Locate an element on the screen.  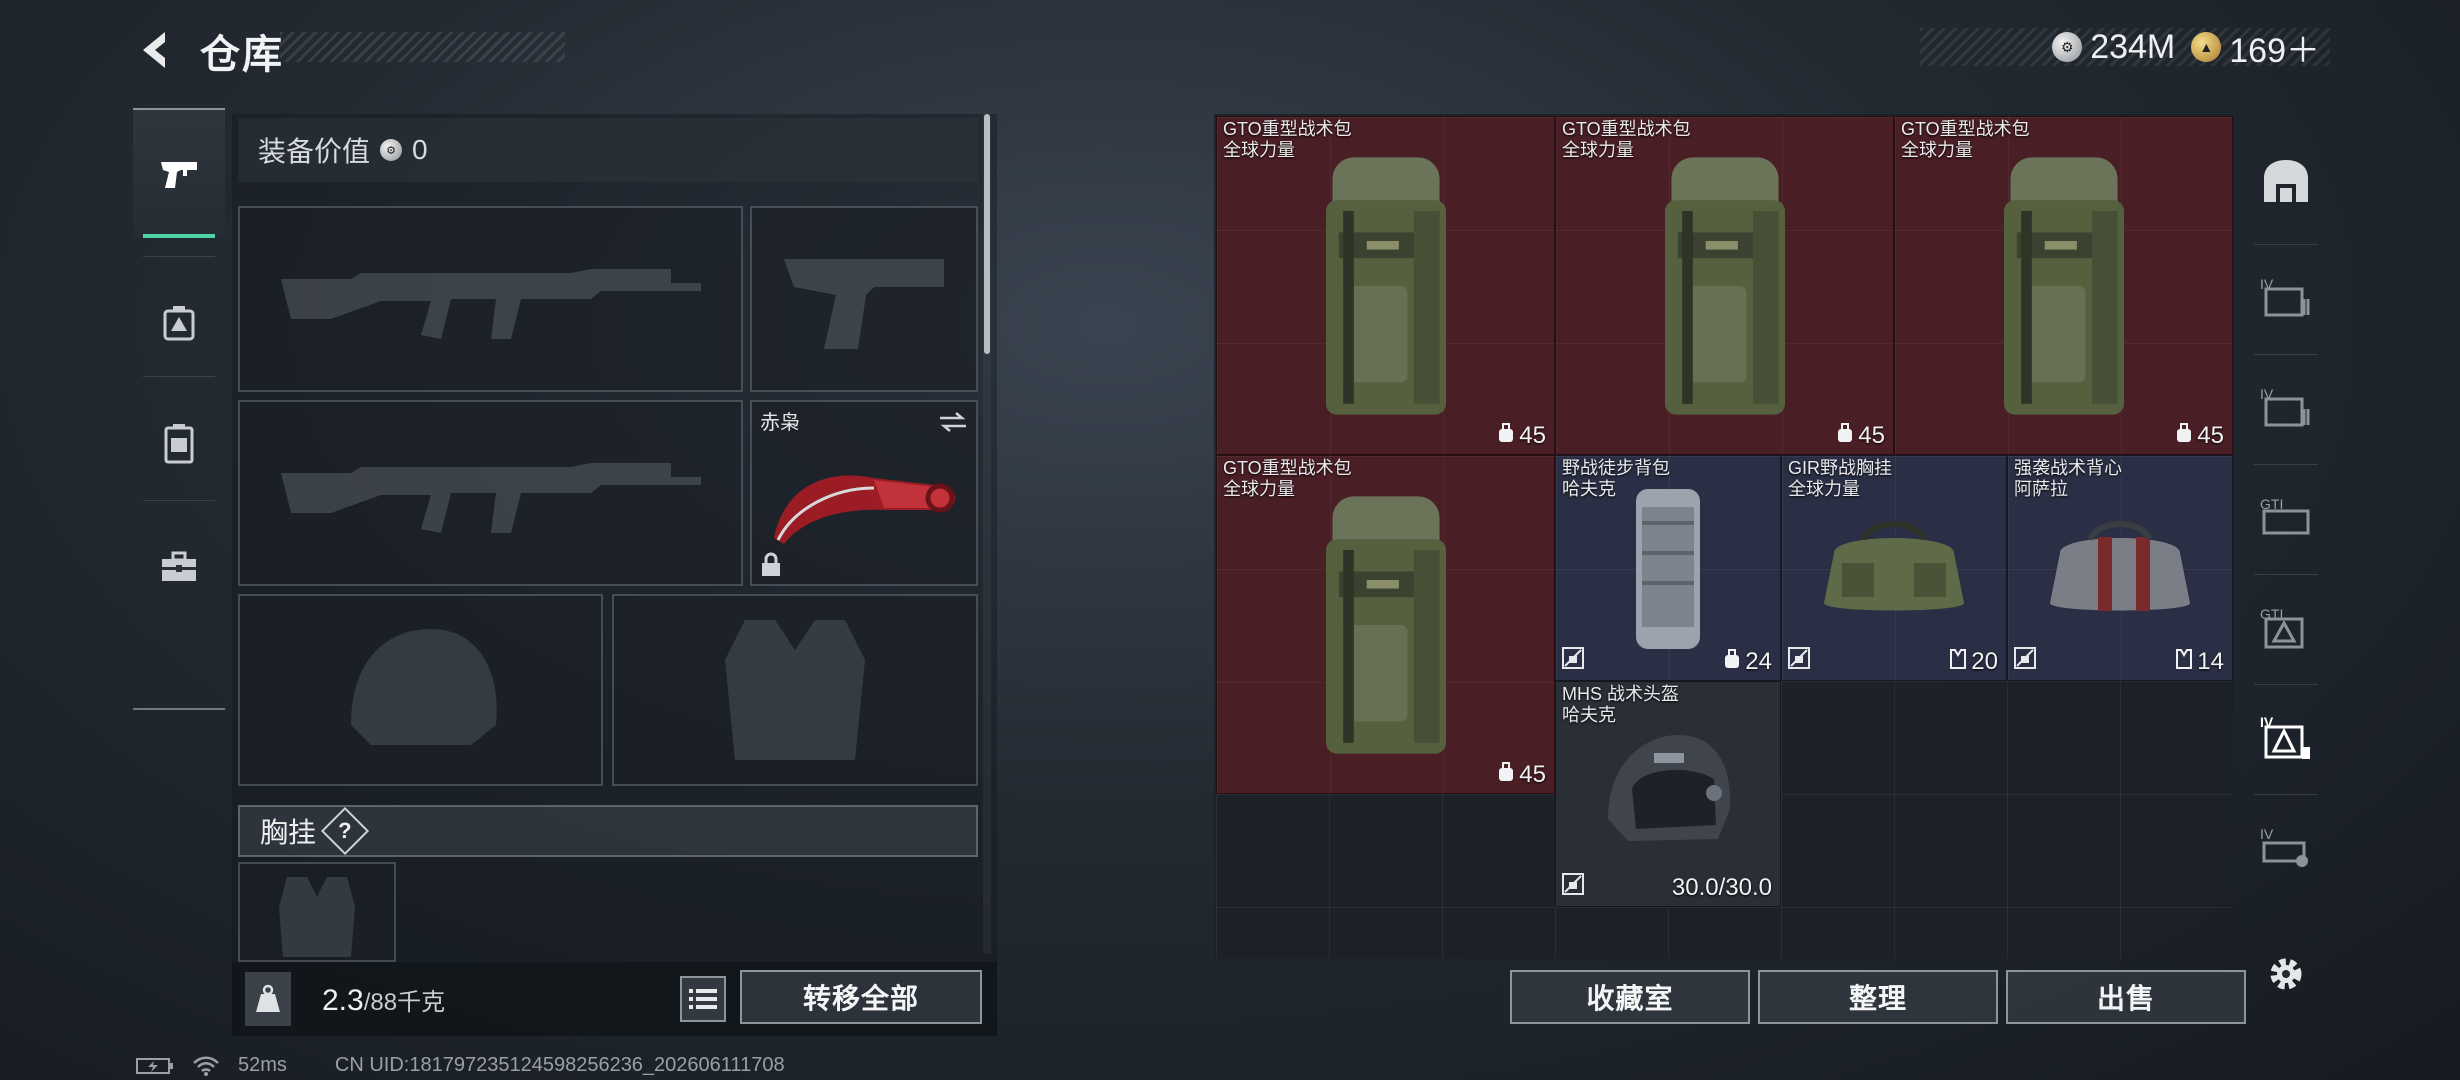
body-armor-slot is located at coordinates (795, 690).